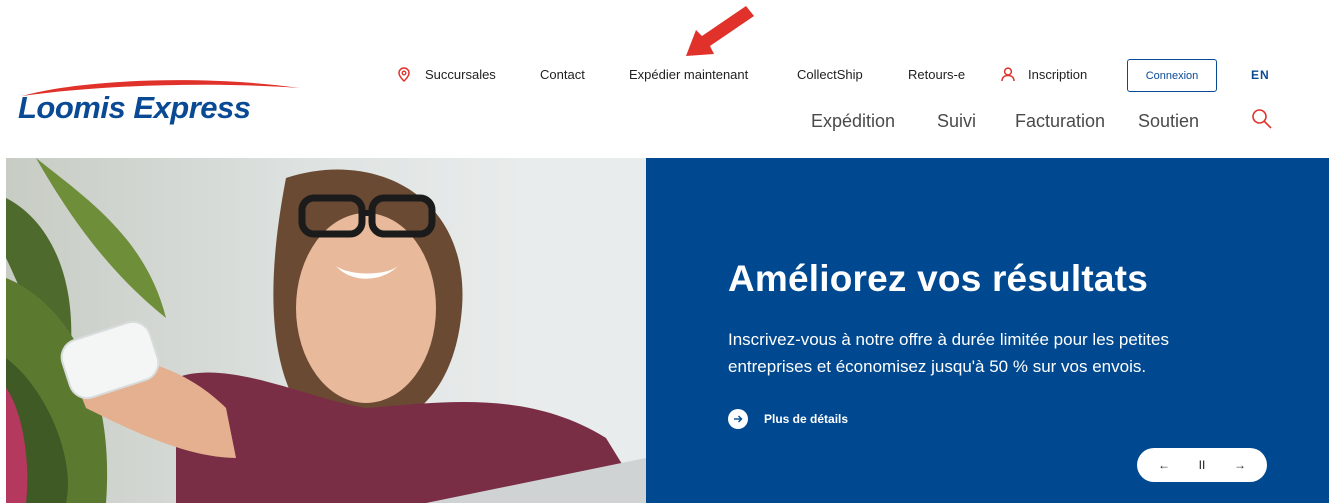  Describe the element at coordinates (853, 121) in the screenshot. I see `main-nav-shipping: Expédition` at that location.